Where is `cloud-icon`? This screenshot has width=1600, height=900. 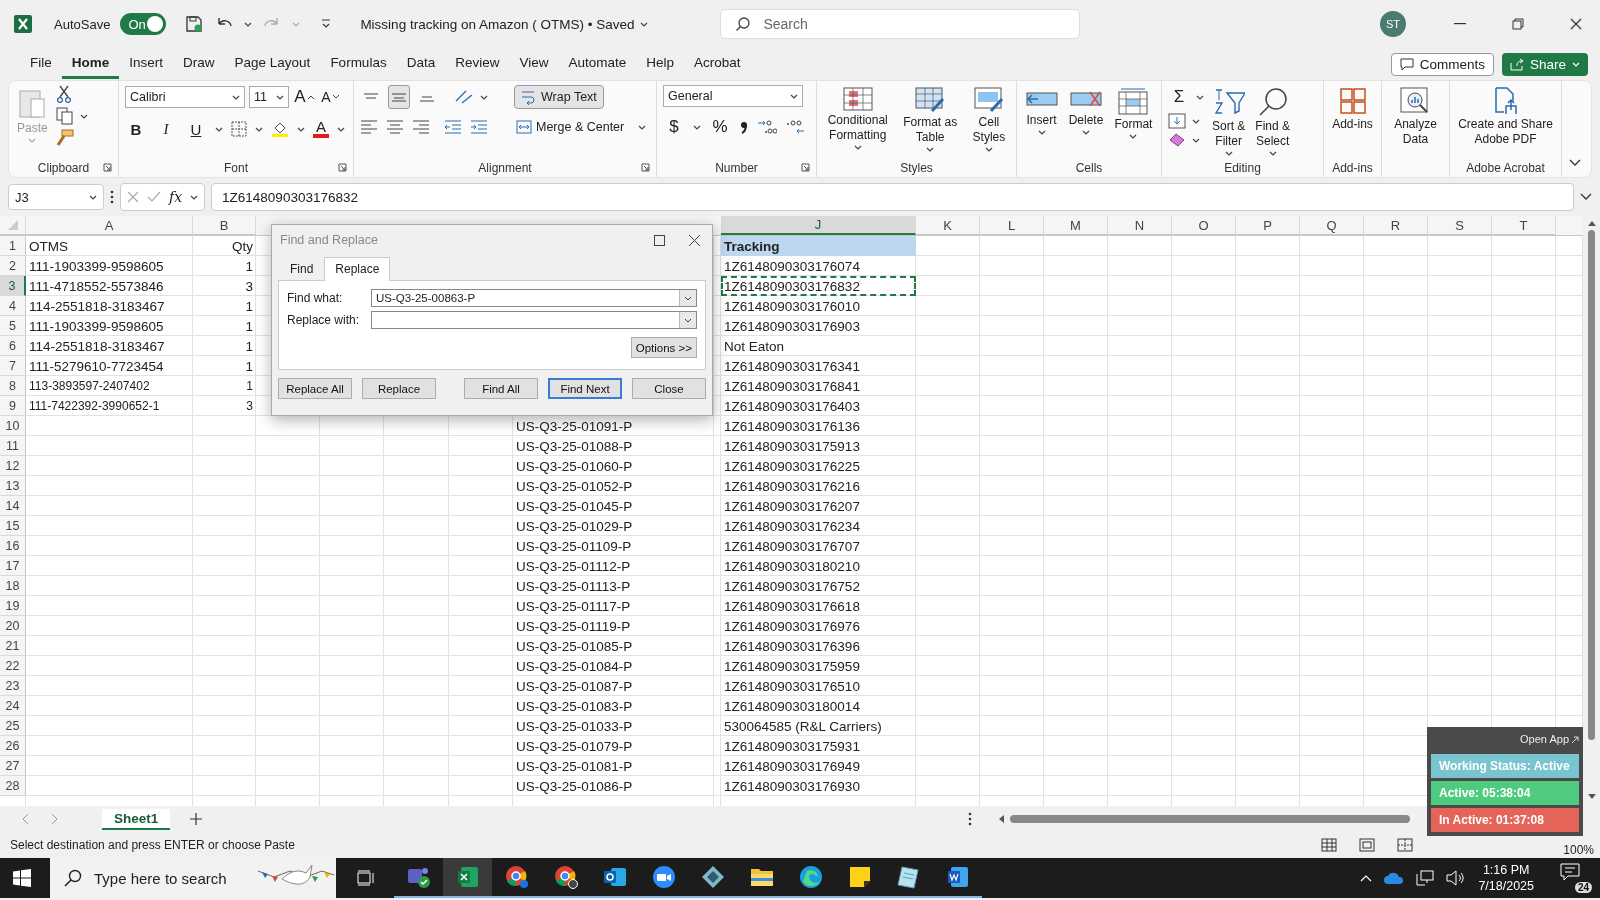
cloud-icon is located at coordinates (1394, 878).